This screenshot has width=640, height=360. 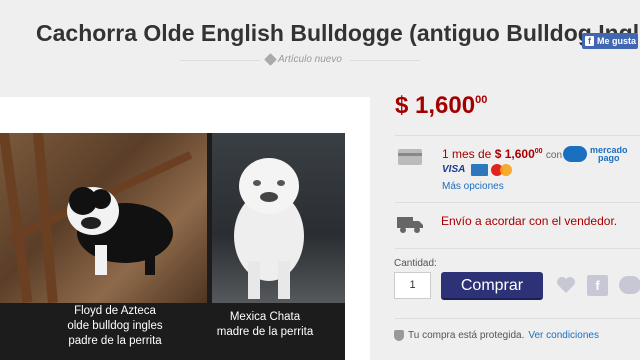 What do you see at coordinates (597, 285) in the screenshot?
I see `bookmark-icon: f` at bounding box center [597, 285].